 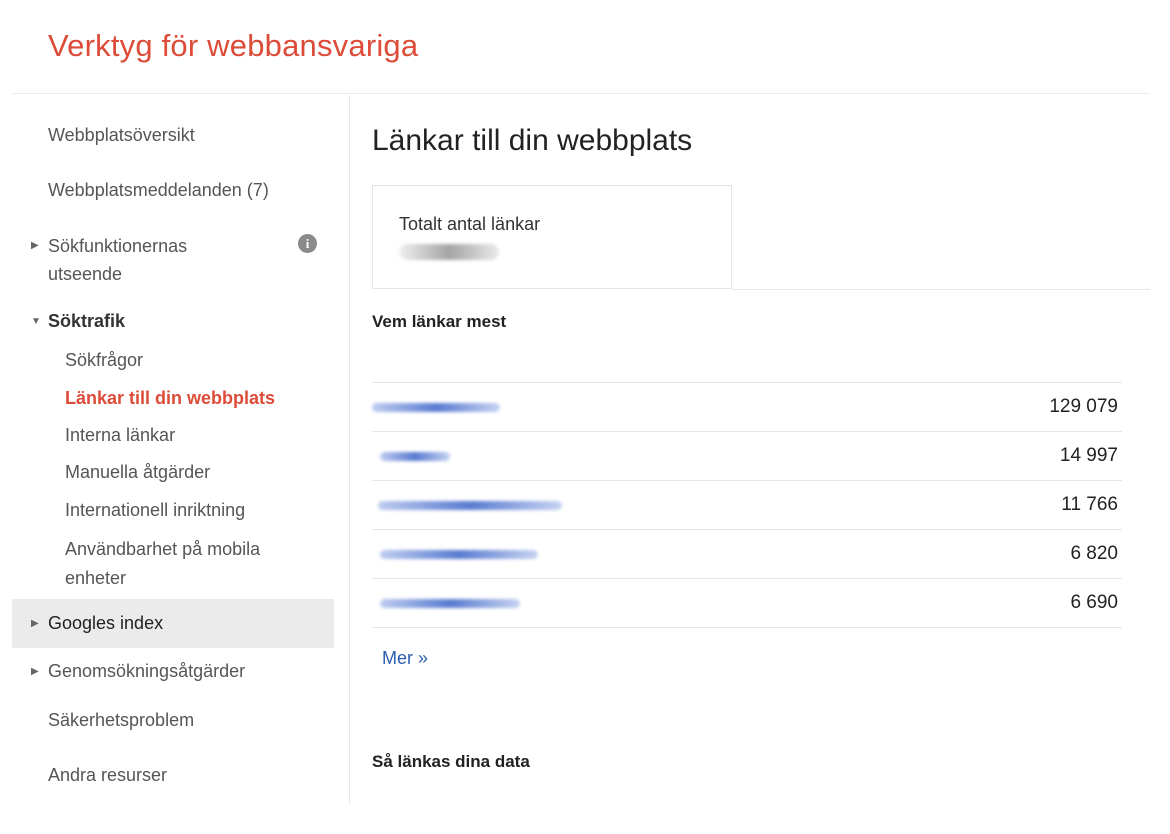 I want to click on sidebar-item-label: Söktrafik, so click(x=87, y=321).